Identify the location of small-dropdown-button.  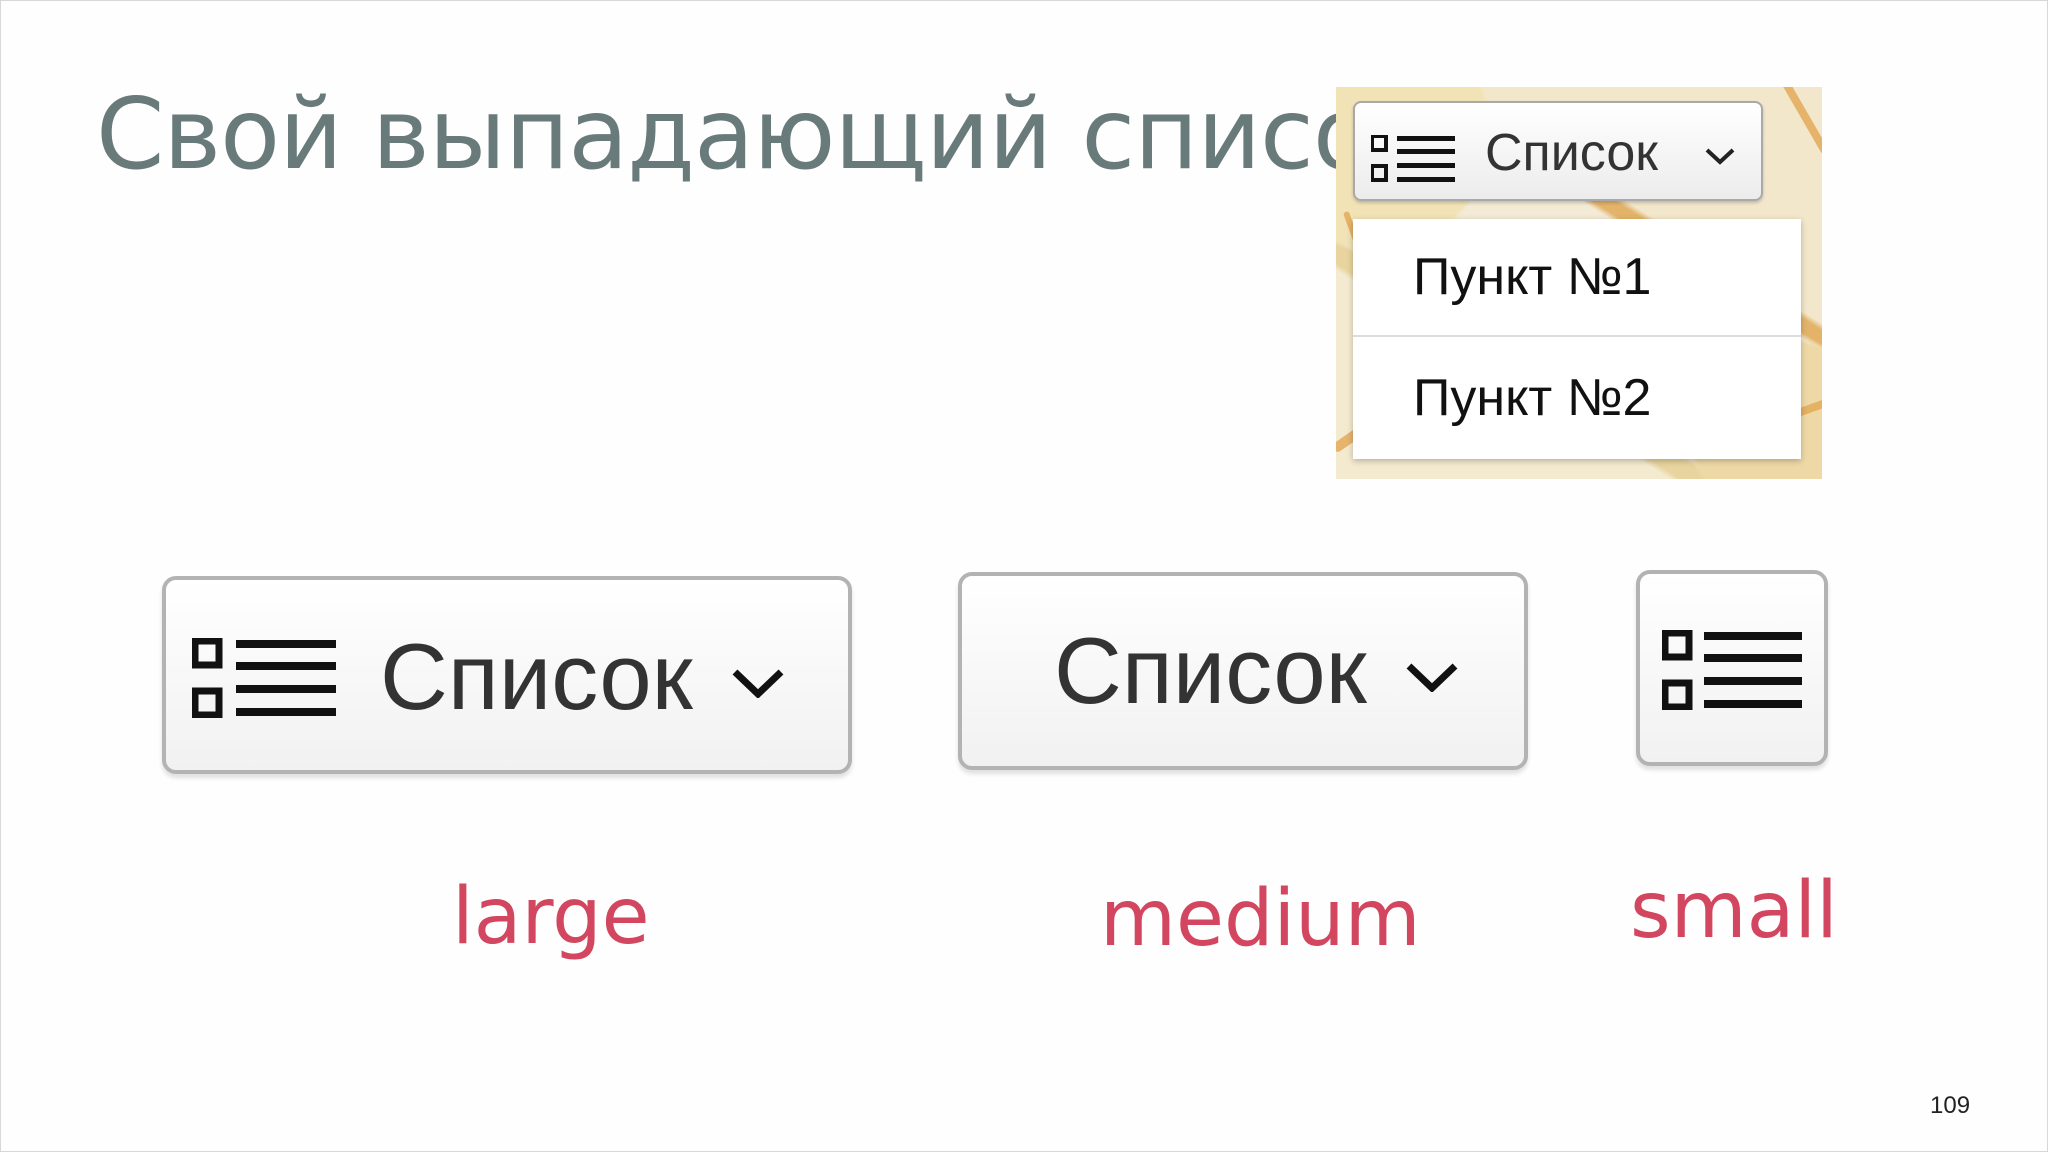
(1732, 668).